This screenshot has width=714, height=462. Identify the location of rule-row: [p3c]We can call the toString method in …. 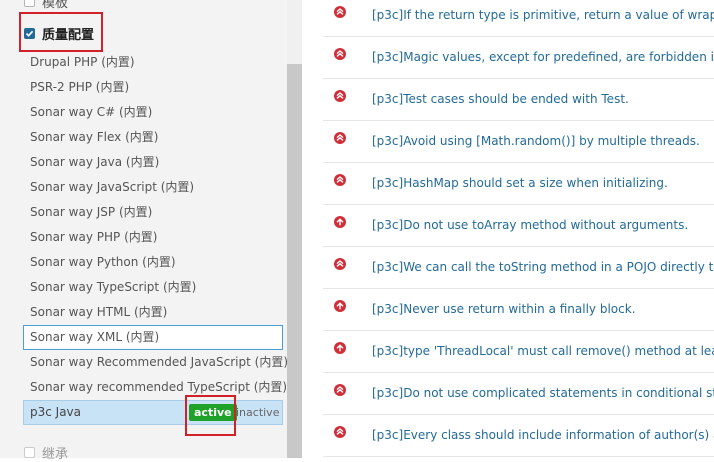
(518, 268).